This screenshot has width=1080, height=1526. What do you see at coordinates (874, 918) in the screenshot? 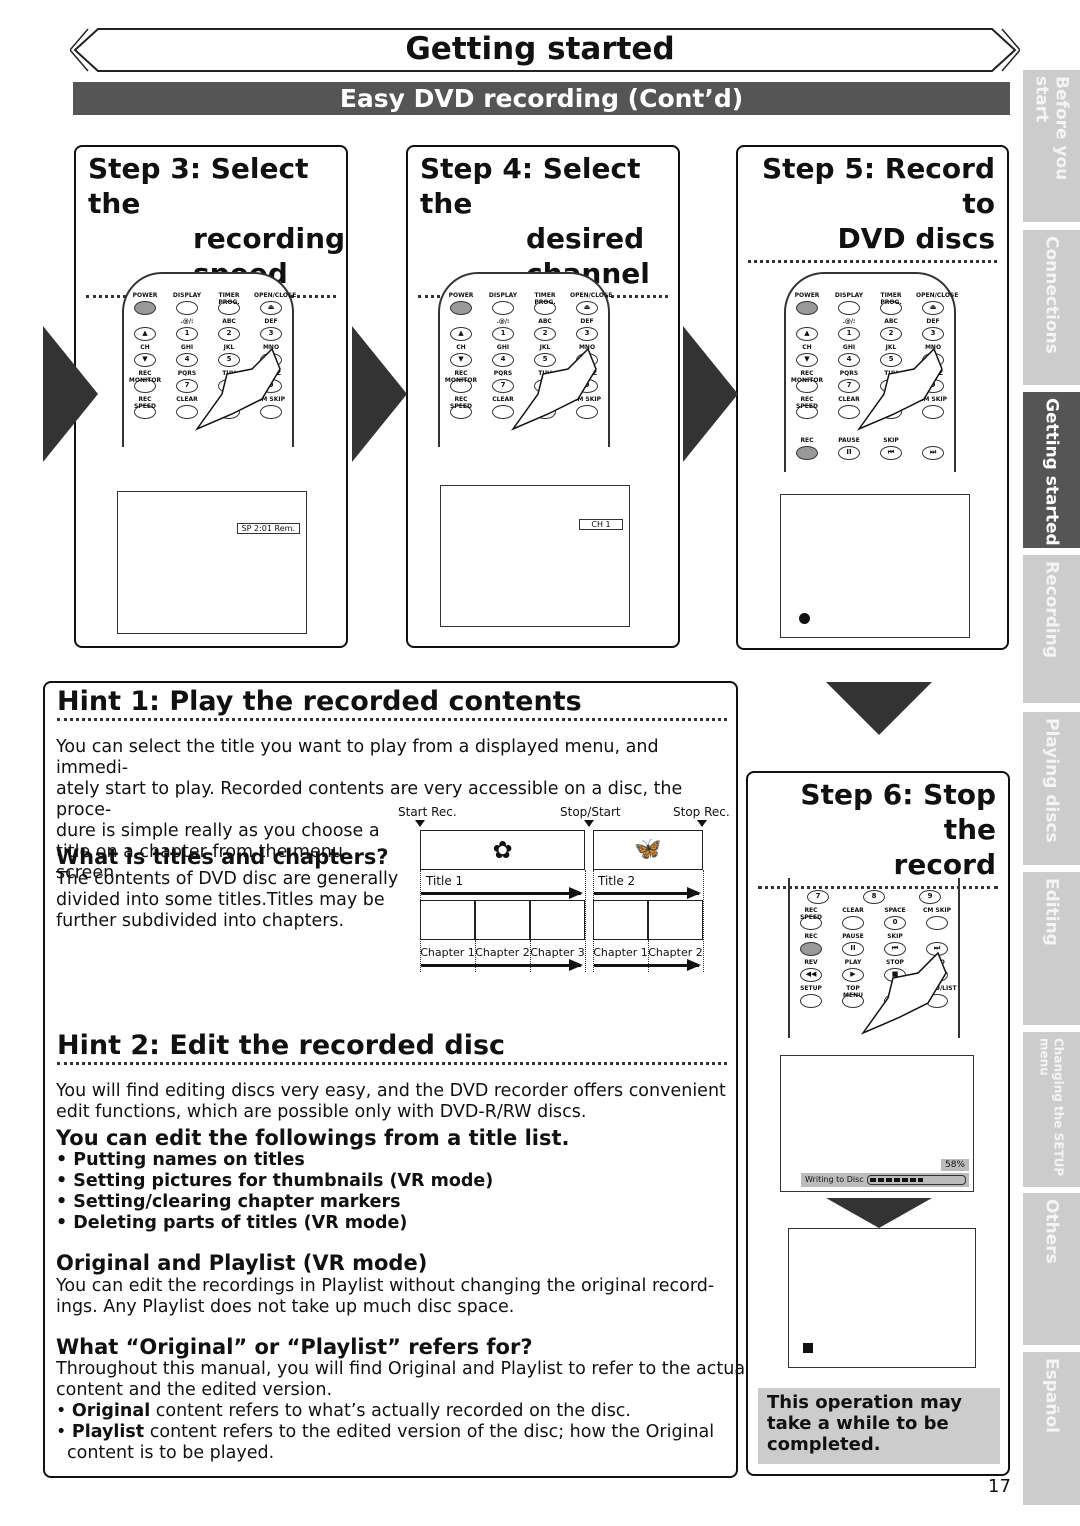
I see `remote-button-row: REC SPEED CLEAR SPACE0 CM SKIP` at bounding box center [874, 918].